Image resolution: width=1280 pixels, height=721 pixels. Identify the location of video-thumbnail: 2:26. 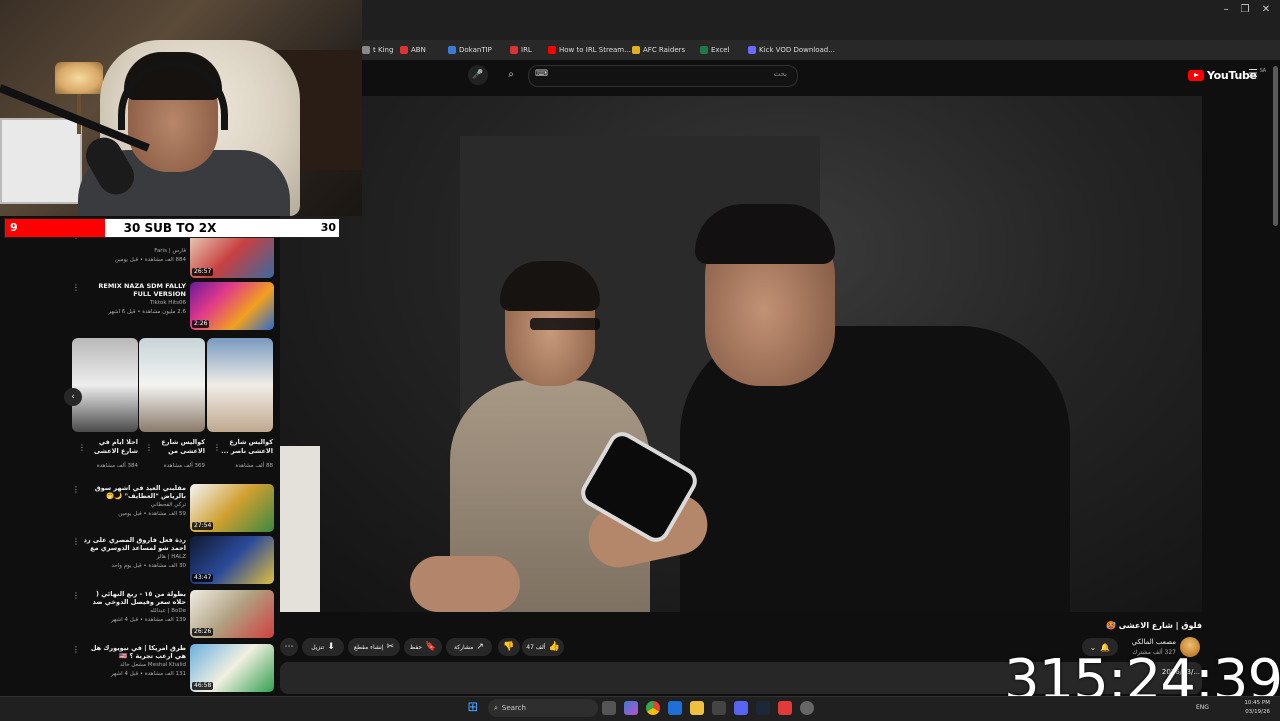
(232, 306).